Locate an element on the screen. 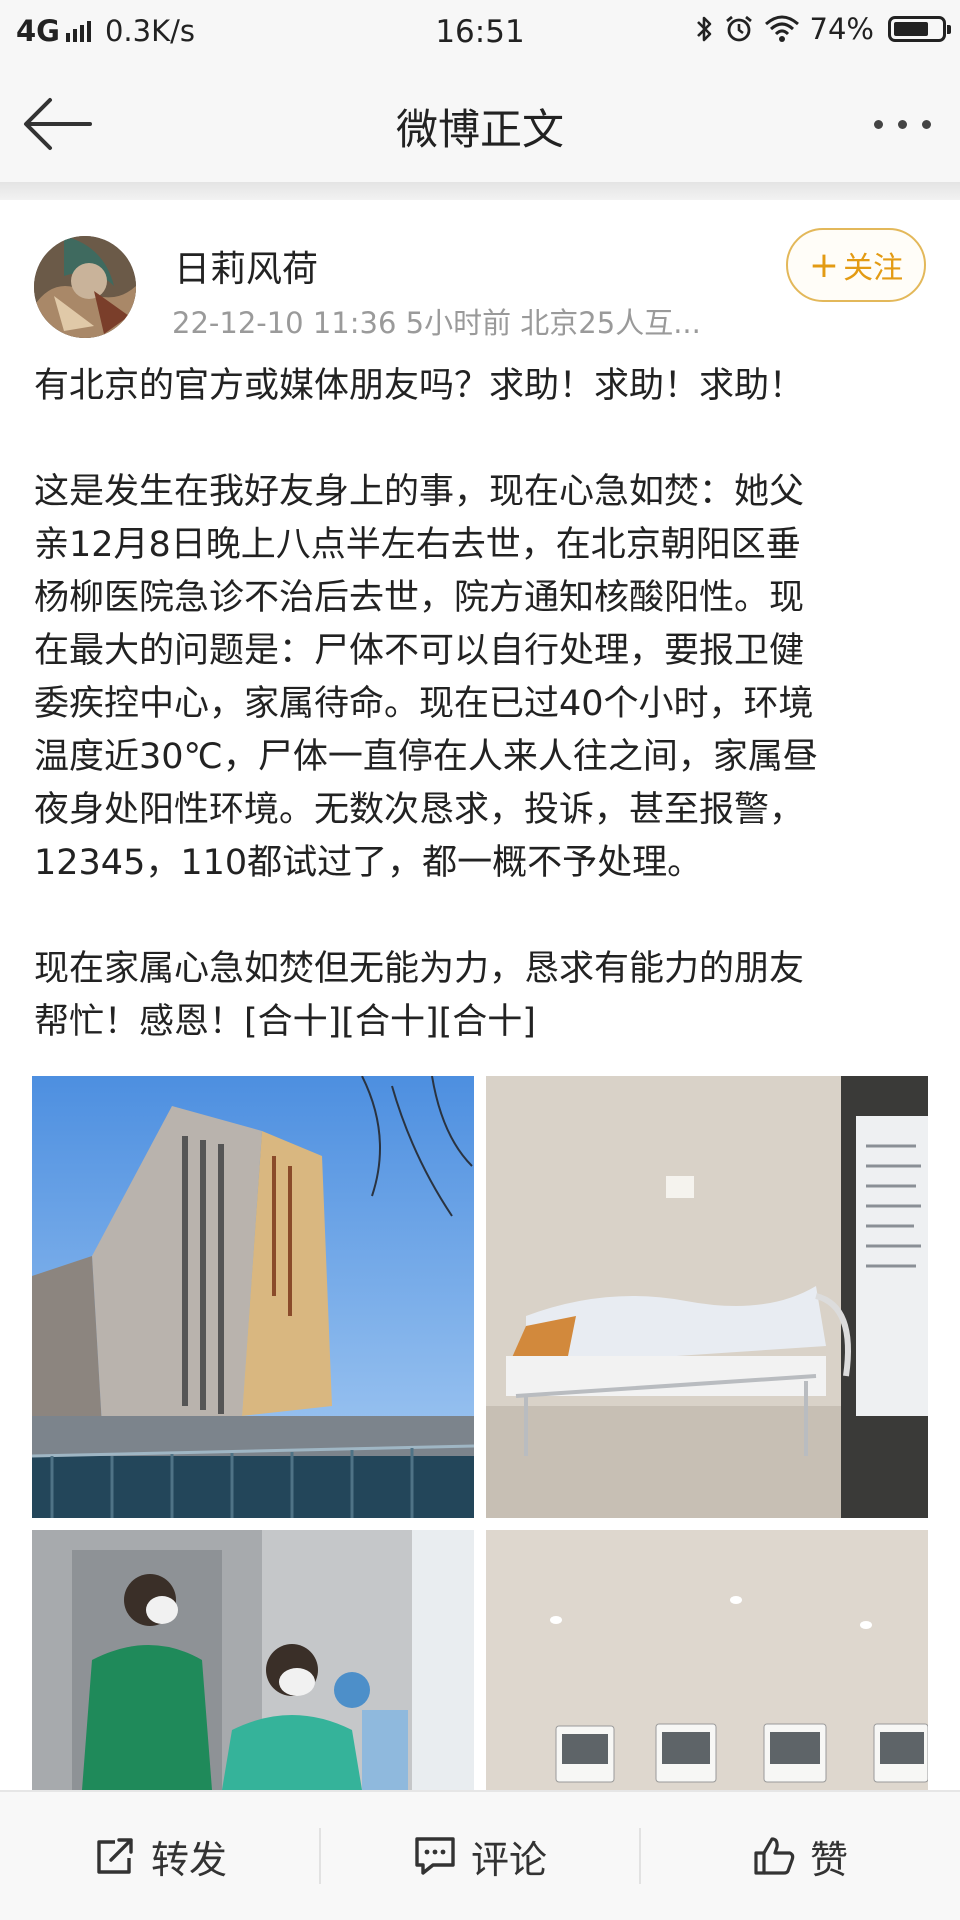  photo-hospital-building is located at coordinates (253, 1297).